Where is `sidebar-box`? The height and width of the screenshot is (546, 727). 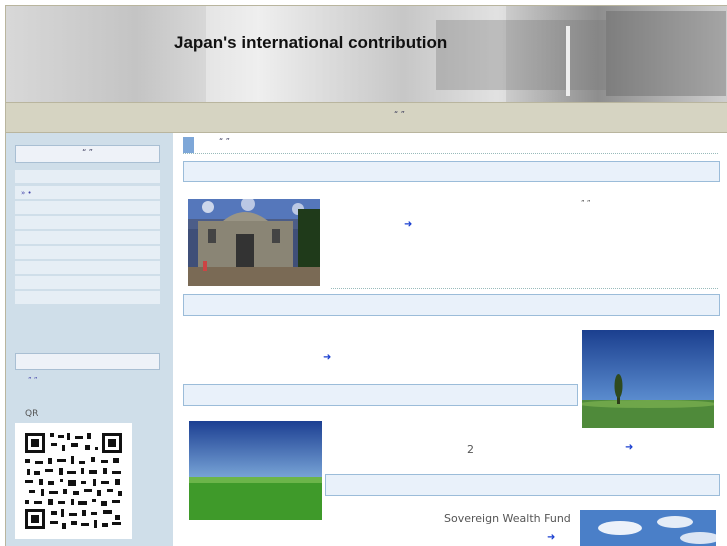
sidebar-box is located at coordinates (87, 361).